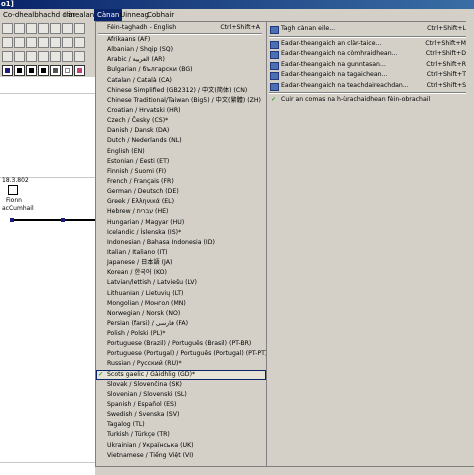 The image size is (474, 475). What do you see at coordinates (181, 40) in the screenshot?
I see `language-item: Afrikaans (AF)` at bounding box center [181, 40].